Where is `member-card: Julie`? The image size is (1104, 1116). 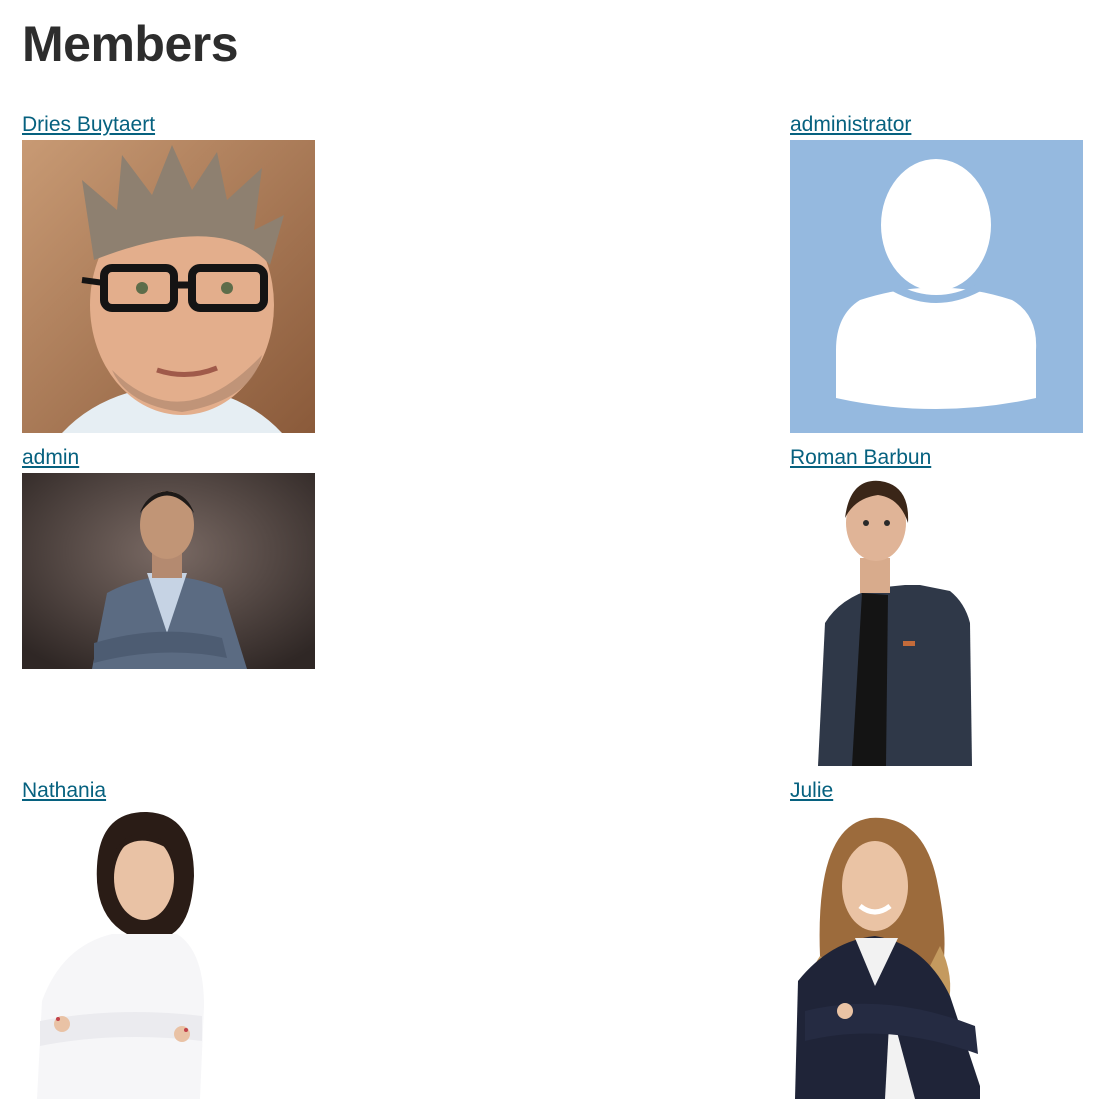 member-card: Julie is located at coordinates (940, 938).